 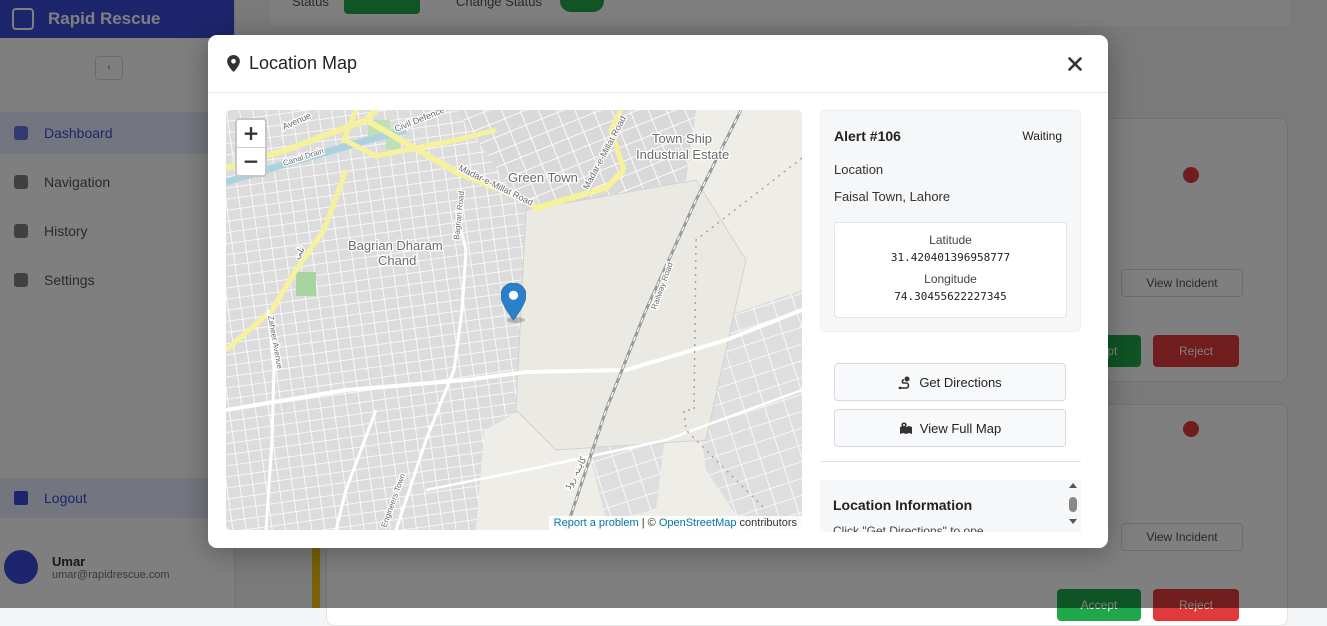 I want to click on status-badge: Waiting, so click(x=1042, y=136).